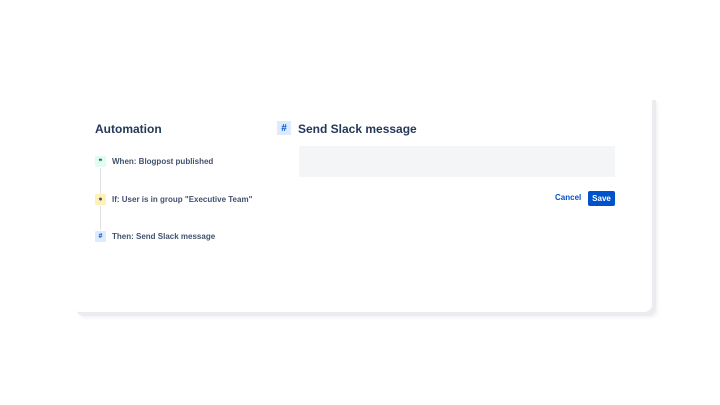 This screenshot has height=405, width=720. I want to click on message-input, so click(457, 161).